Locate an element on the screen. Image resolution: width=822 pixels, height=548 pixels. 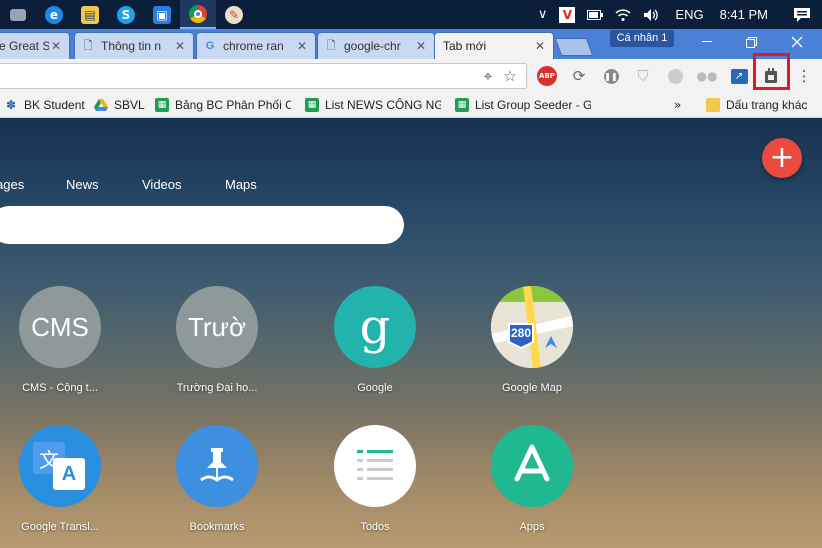
bookmark-label: BK Student is located at coordinates (54, 105).